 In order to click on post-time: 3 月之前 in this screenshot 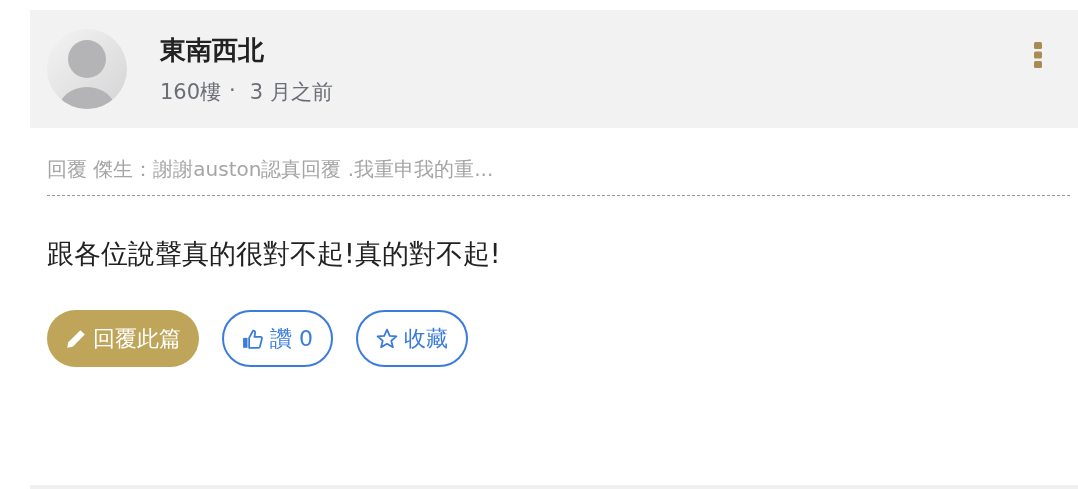, I will do `click(291, 92)`.